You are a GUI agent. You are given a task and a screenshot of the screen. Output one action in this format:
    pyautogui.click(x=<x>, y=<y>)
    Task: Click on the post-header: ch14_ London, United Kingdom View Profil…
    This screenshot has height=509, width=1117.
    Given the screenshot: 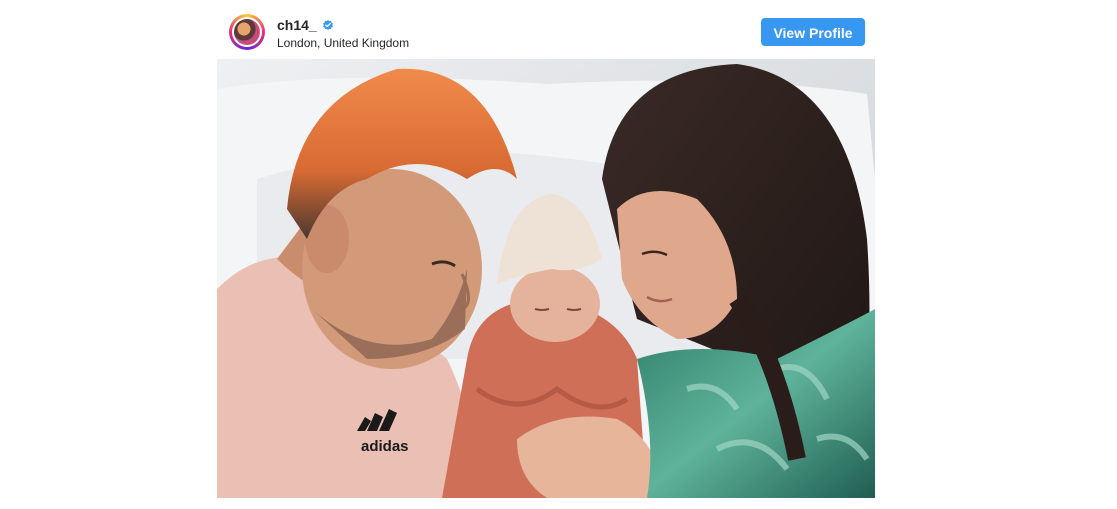 What is the action you would take?
    pyautogui.click(x=546, y=29)
    